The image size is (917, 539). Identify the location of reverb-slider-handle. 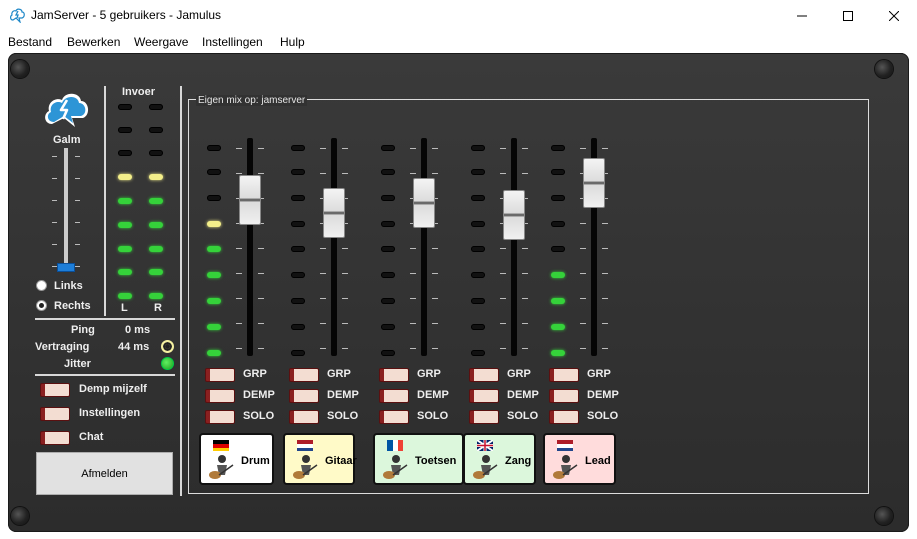
(66, 267).